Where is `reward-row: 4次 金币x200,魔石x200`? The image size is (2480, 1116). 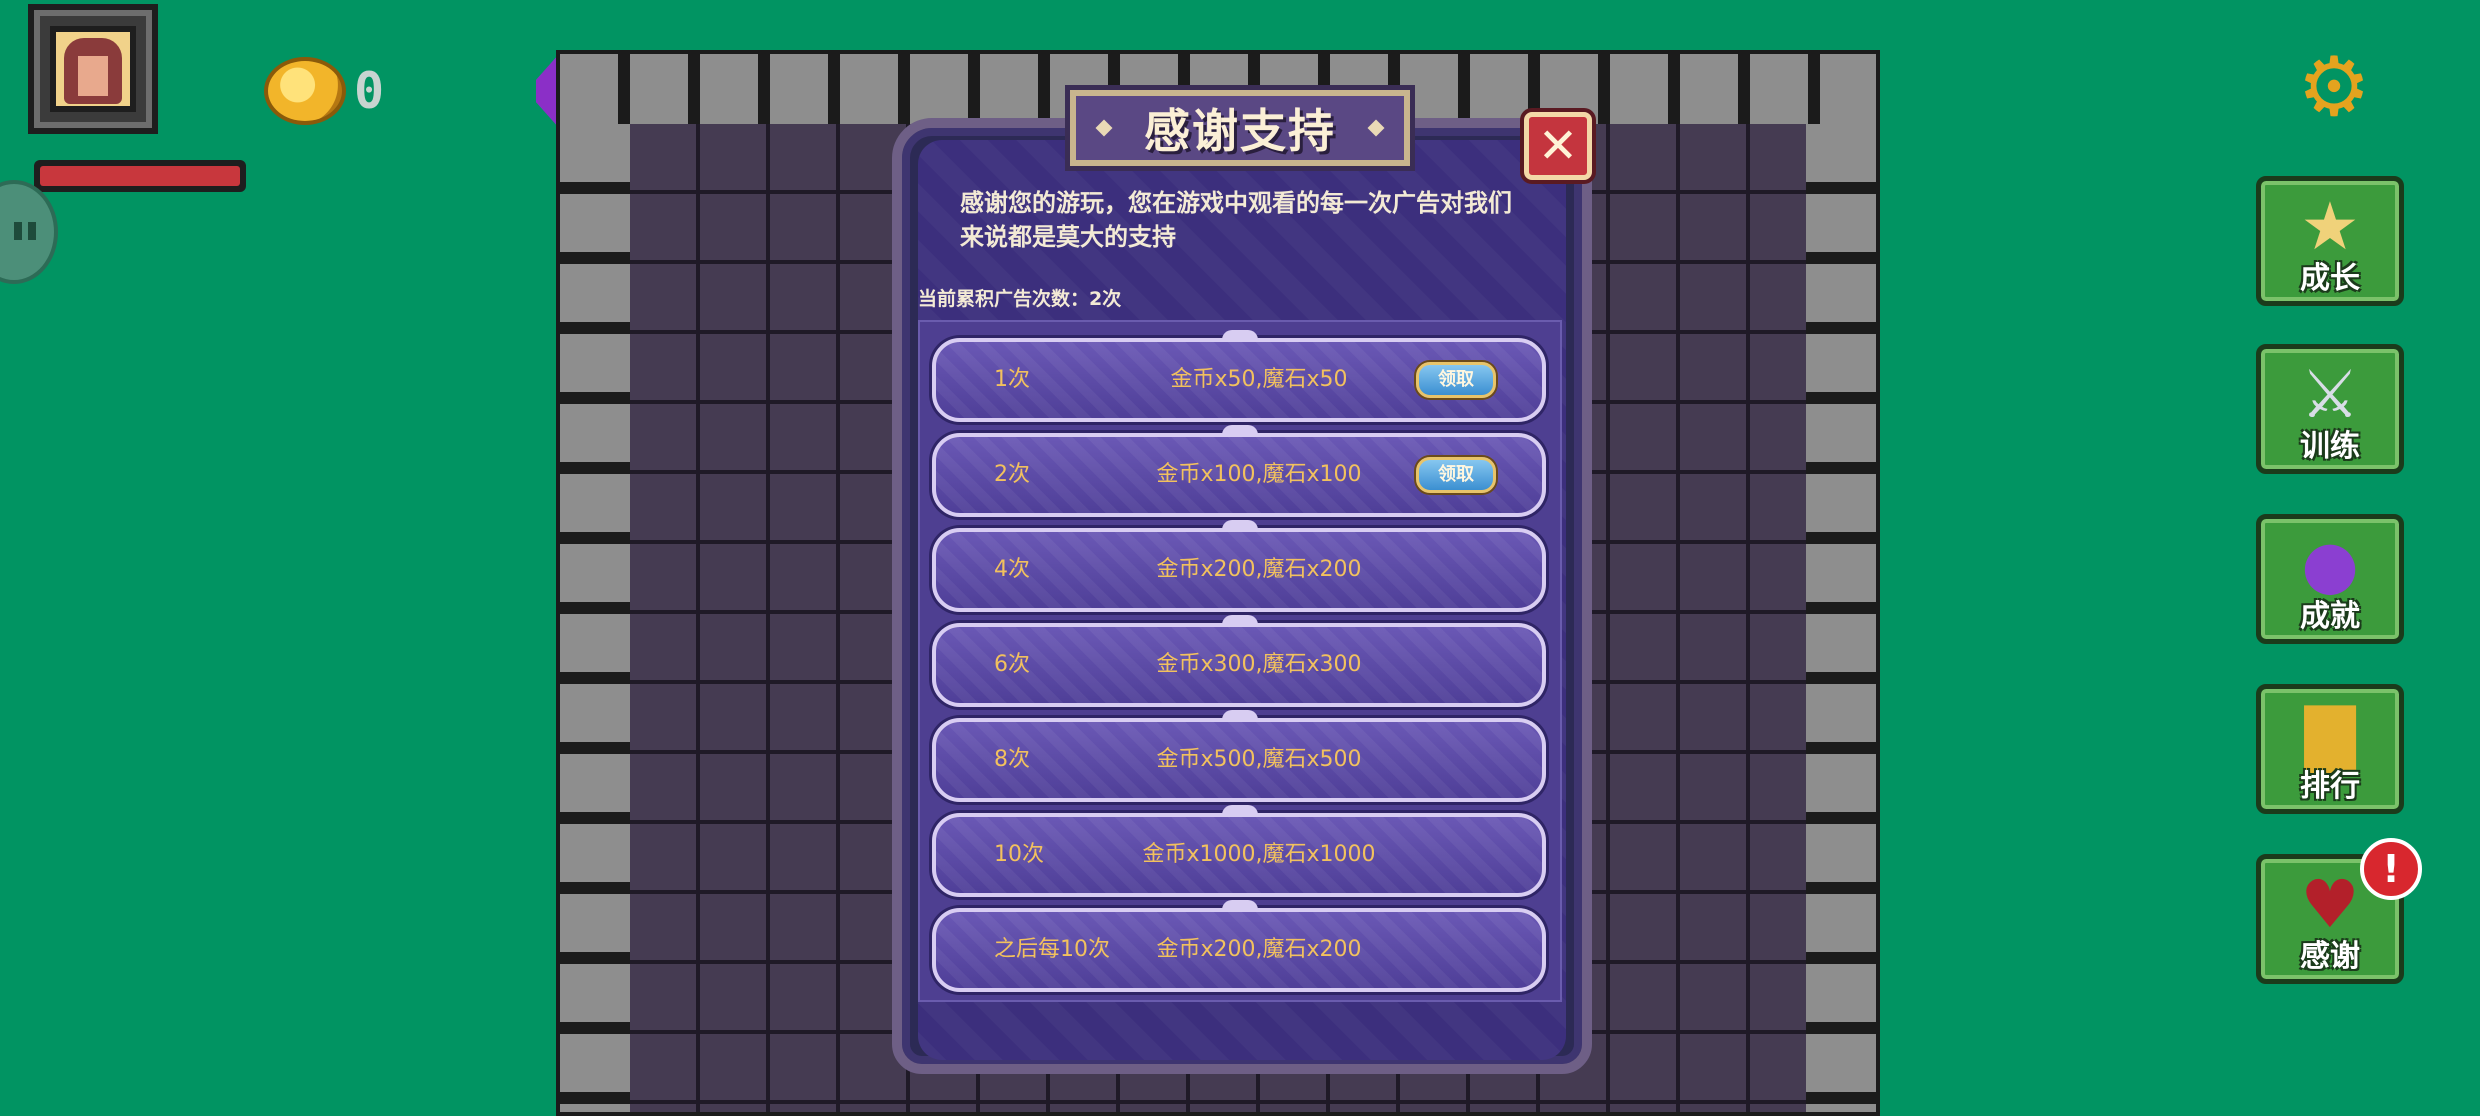 reward-row: 4次 金币x200,魔石x200 is located at coordinates (1239, 566).